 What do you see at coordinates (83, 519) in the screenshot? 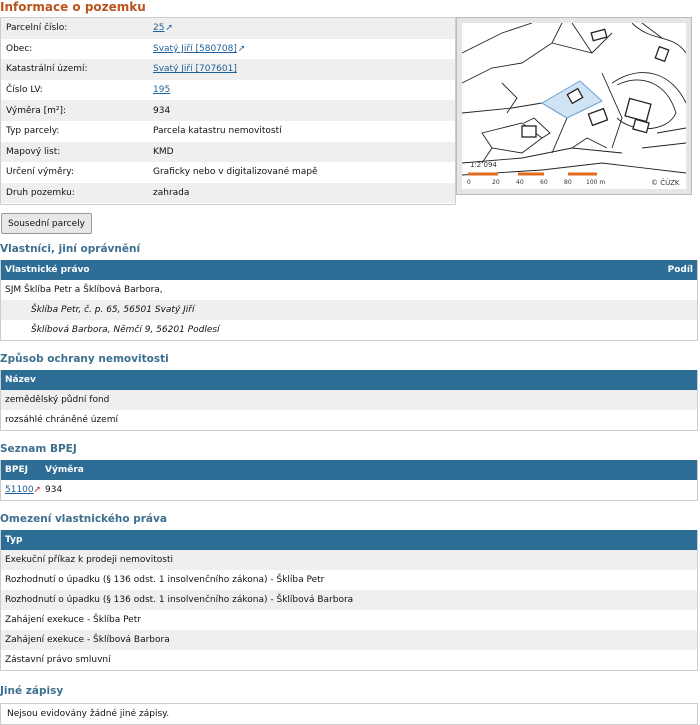
I see `restrictions-section-title: Omezení vlastnického práva` at bounding box center [83, 519].